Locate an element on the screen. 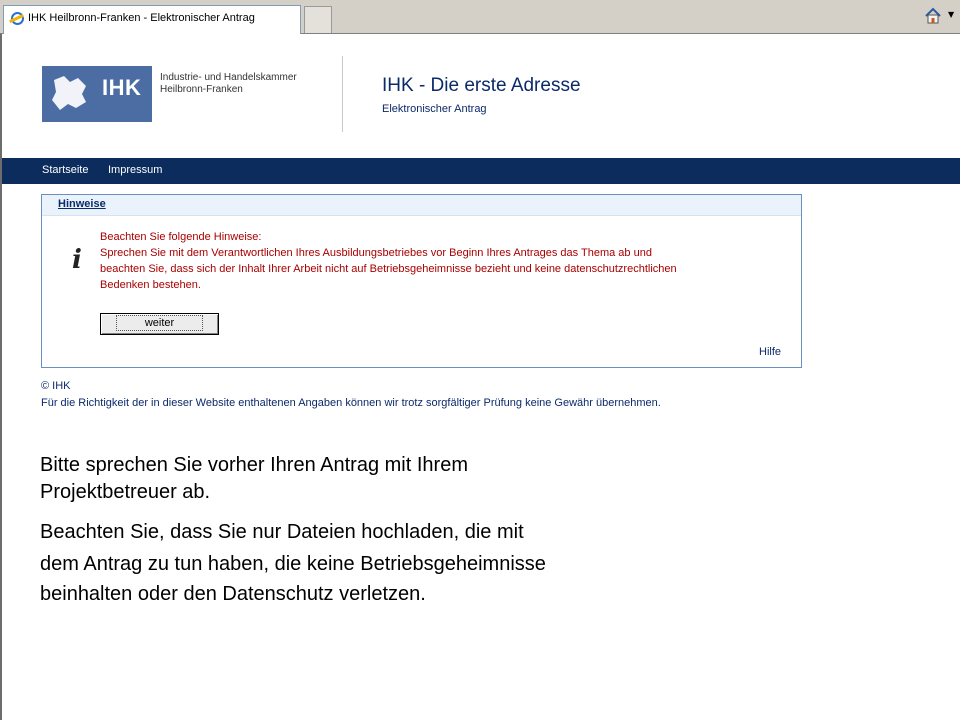 Image resolution: width=960 pixels, height=720 pixels. notice-line-1: Beachten Sie folgende Hinweise: is located at coordinates (181, 237).